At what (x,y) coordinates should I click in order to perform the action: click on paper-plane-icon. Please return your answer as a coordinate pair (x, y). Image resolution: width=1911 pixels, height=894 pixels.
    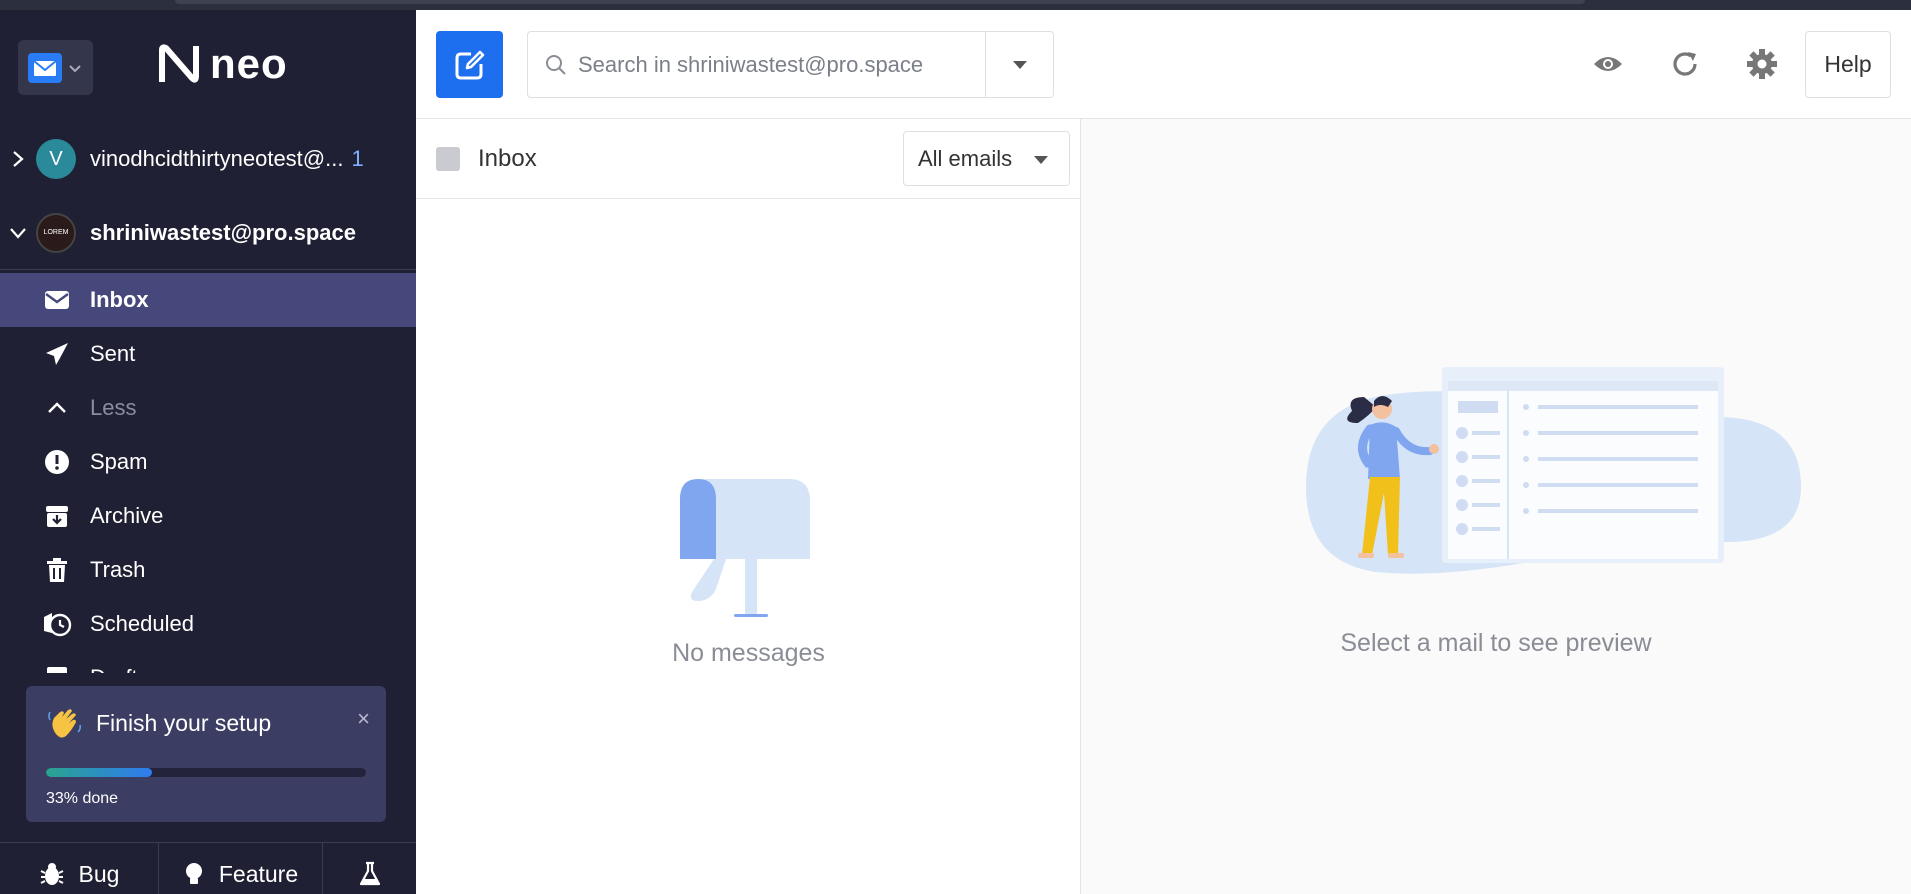
    Looking at the image, I should click on (57, 354).